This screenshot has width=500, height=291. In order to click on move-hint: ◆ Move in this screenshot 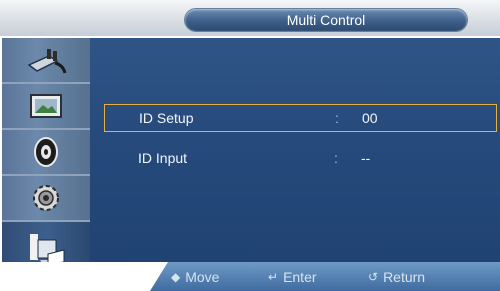, I will do `click(195, 277)`.